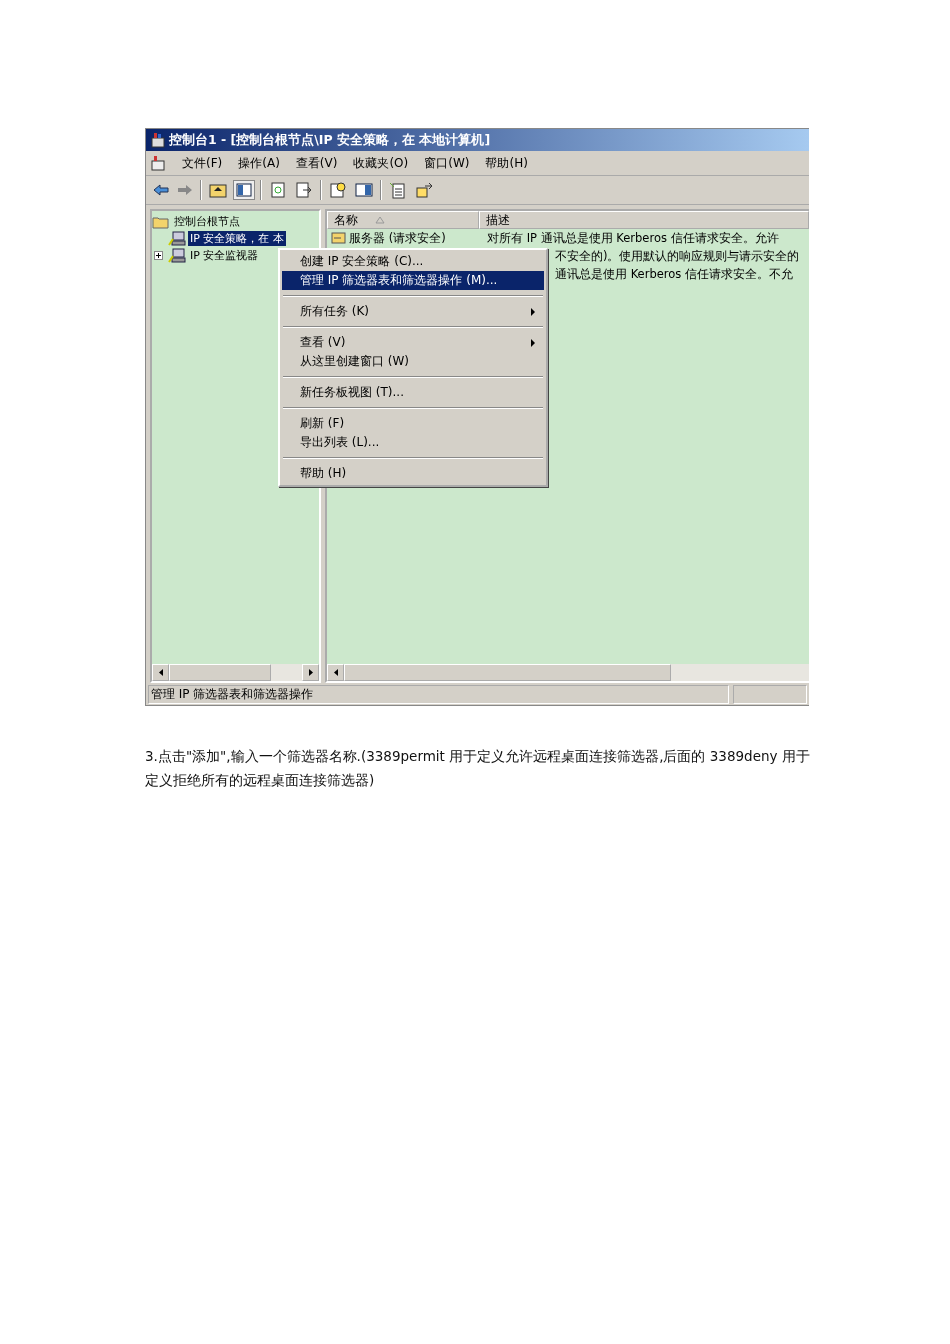 This screenshot has width=950, height=1344. What do you see at coordinates (506, 163) in the screenshot?
I see `menu-item: 帮助(H)` at bounding box center [506, 163].